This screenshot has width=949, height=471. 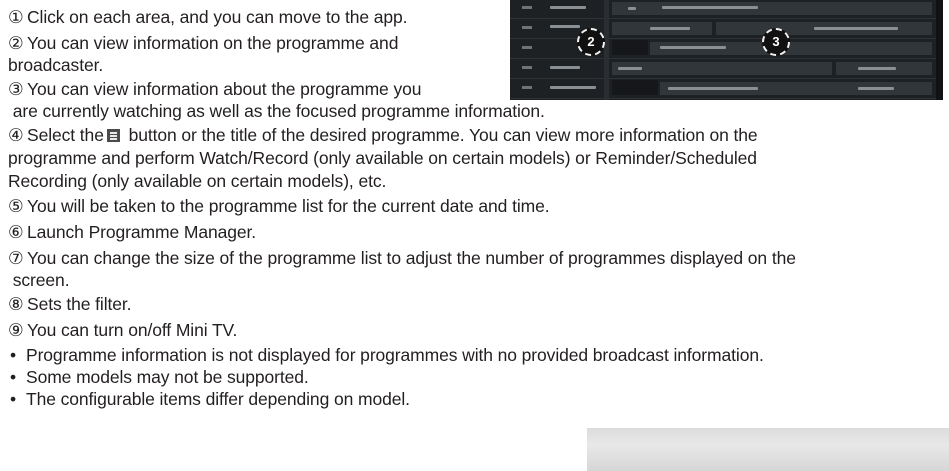 What do you see at coordinates (776, 42) in the screenshot?
I see `callout-3: 3` at bounding box center [776, 42].